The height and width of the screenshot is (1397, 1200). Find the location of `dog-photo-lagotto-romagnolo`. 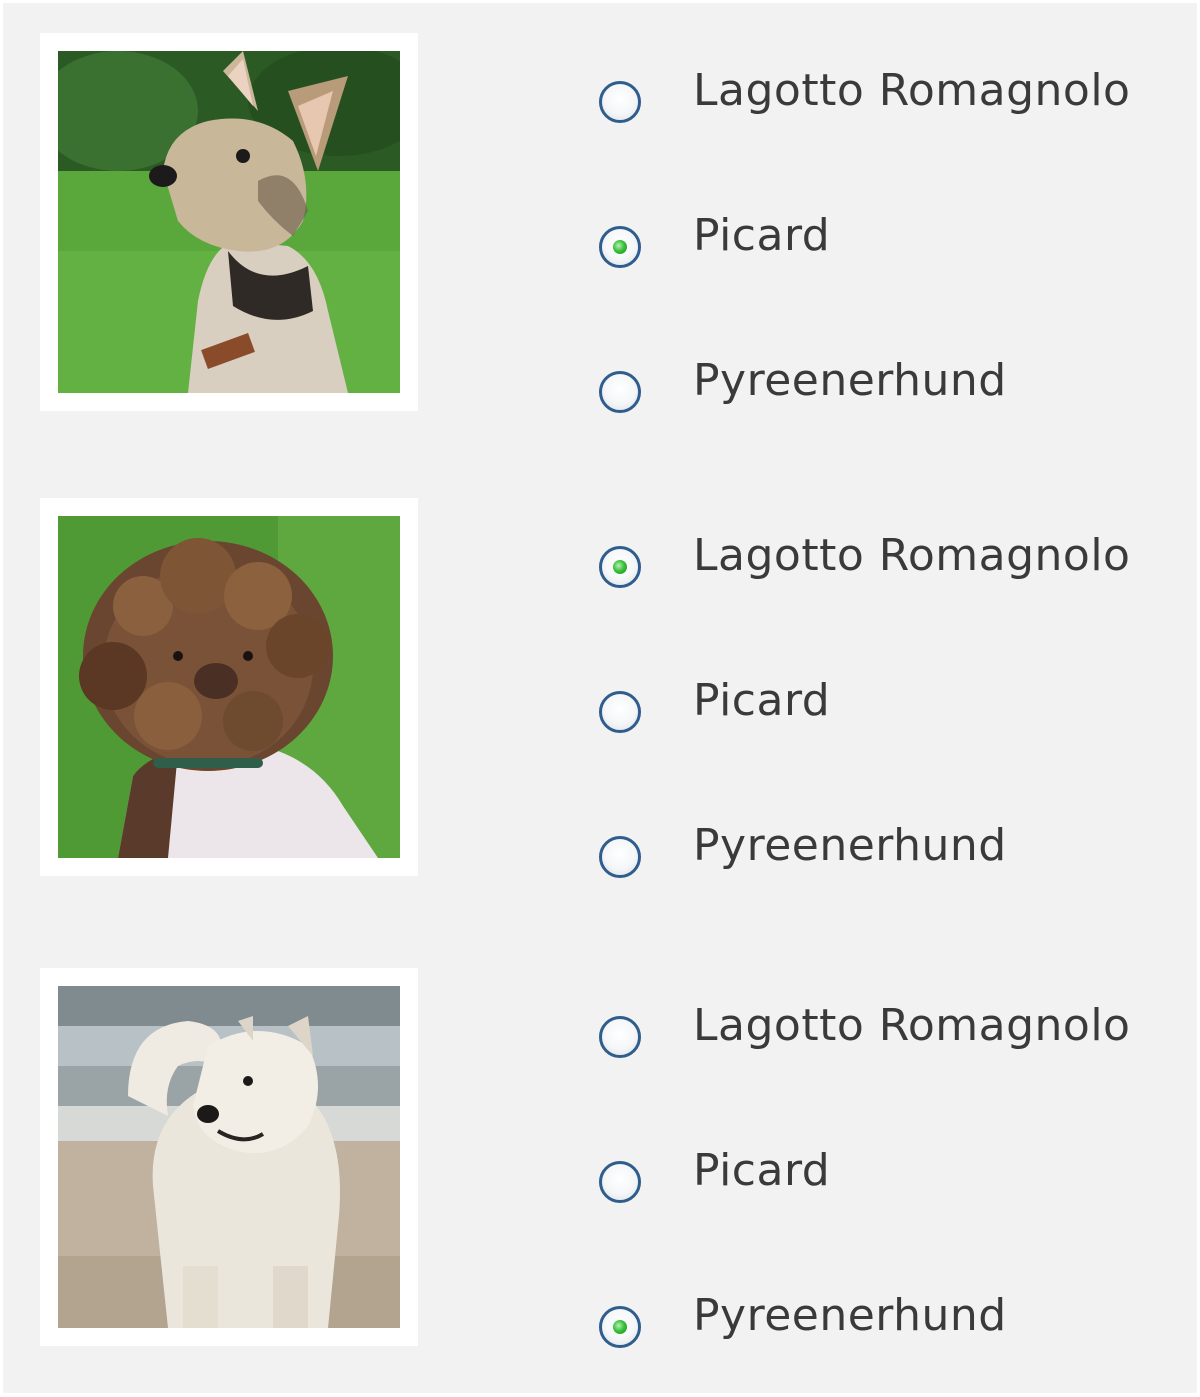

dog-photo-lagotto-romagnolo is located at coordinates (229, 687).